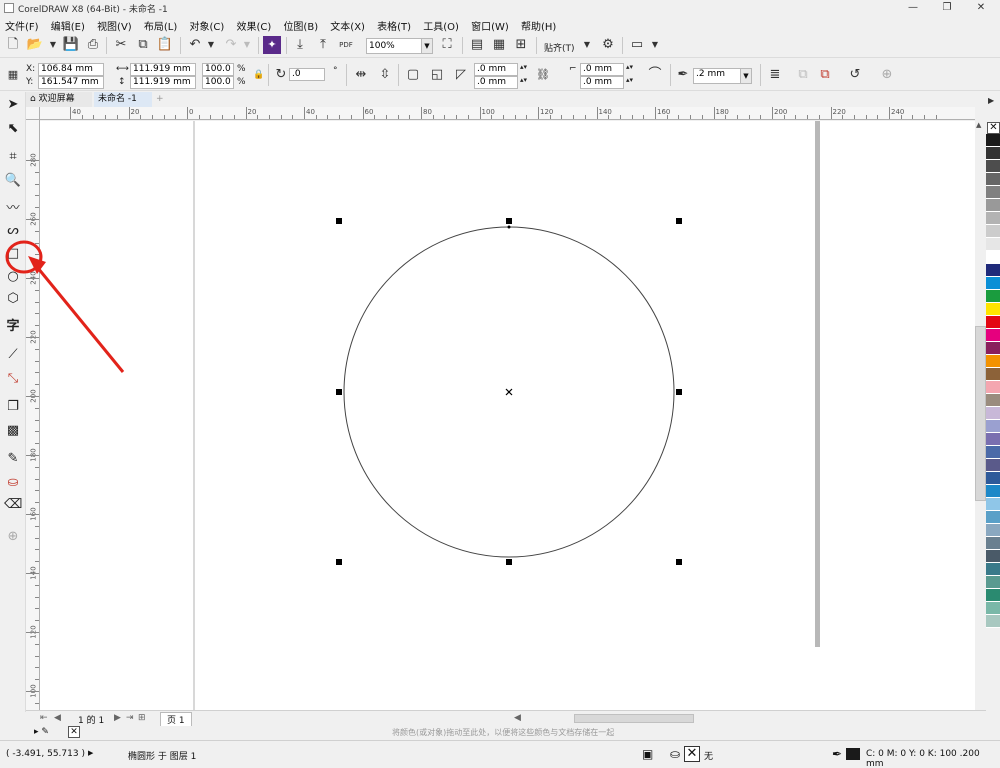 This screenshot has height=768, width=1000. What do you see at coordinates (71, 82) in the screenshot?
I see `y-position-field: 161.547 mm` at bounding box center [71, 82].